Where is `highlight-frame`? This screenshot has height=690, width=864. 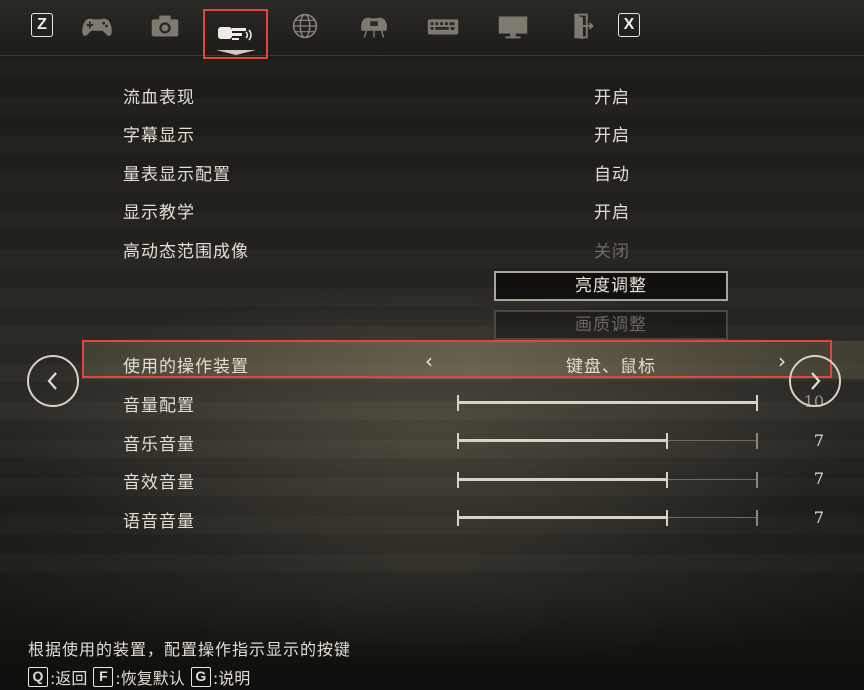
highlight-frame is located at coordinates (457, 359).